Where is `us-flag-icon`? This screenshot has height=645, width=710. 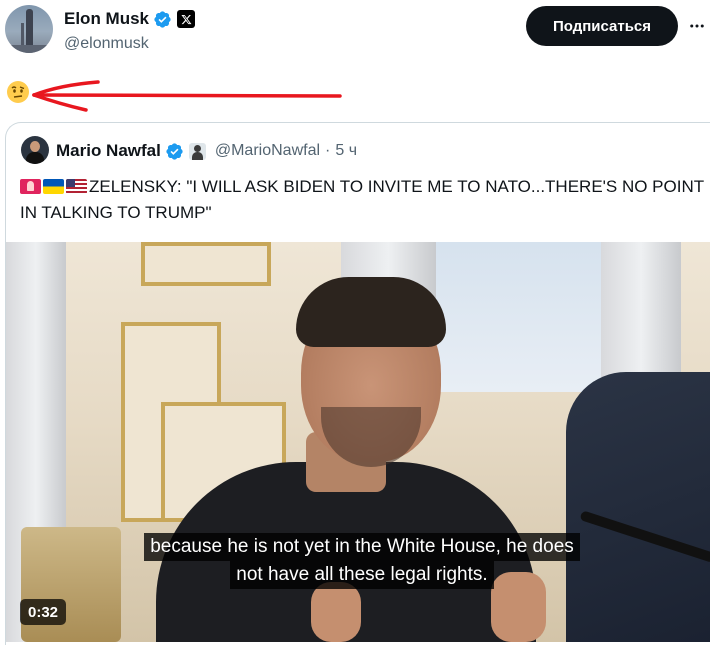 us-flag-icon is located at coordinates (76, 186).